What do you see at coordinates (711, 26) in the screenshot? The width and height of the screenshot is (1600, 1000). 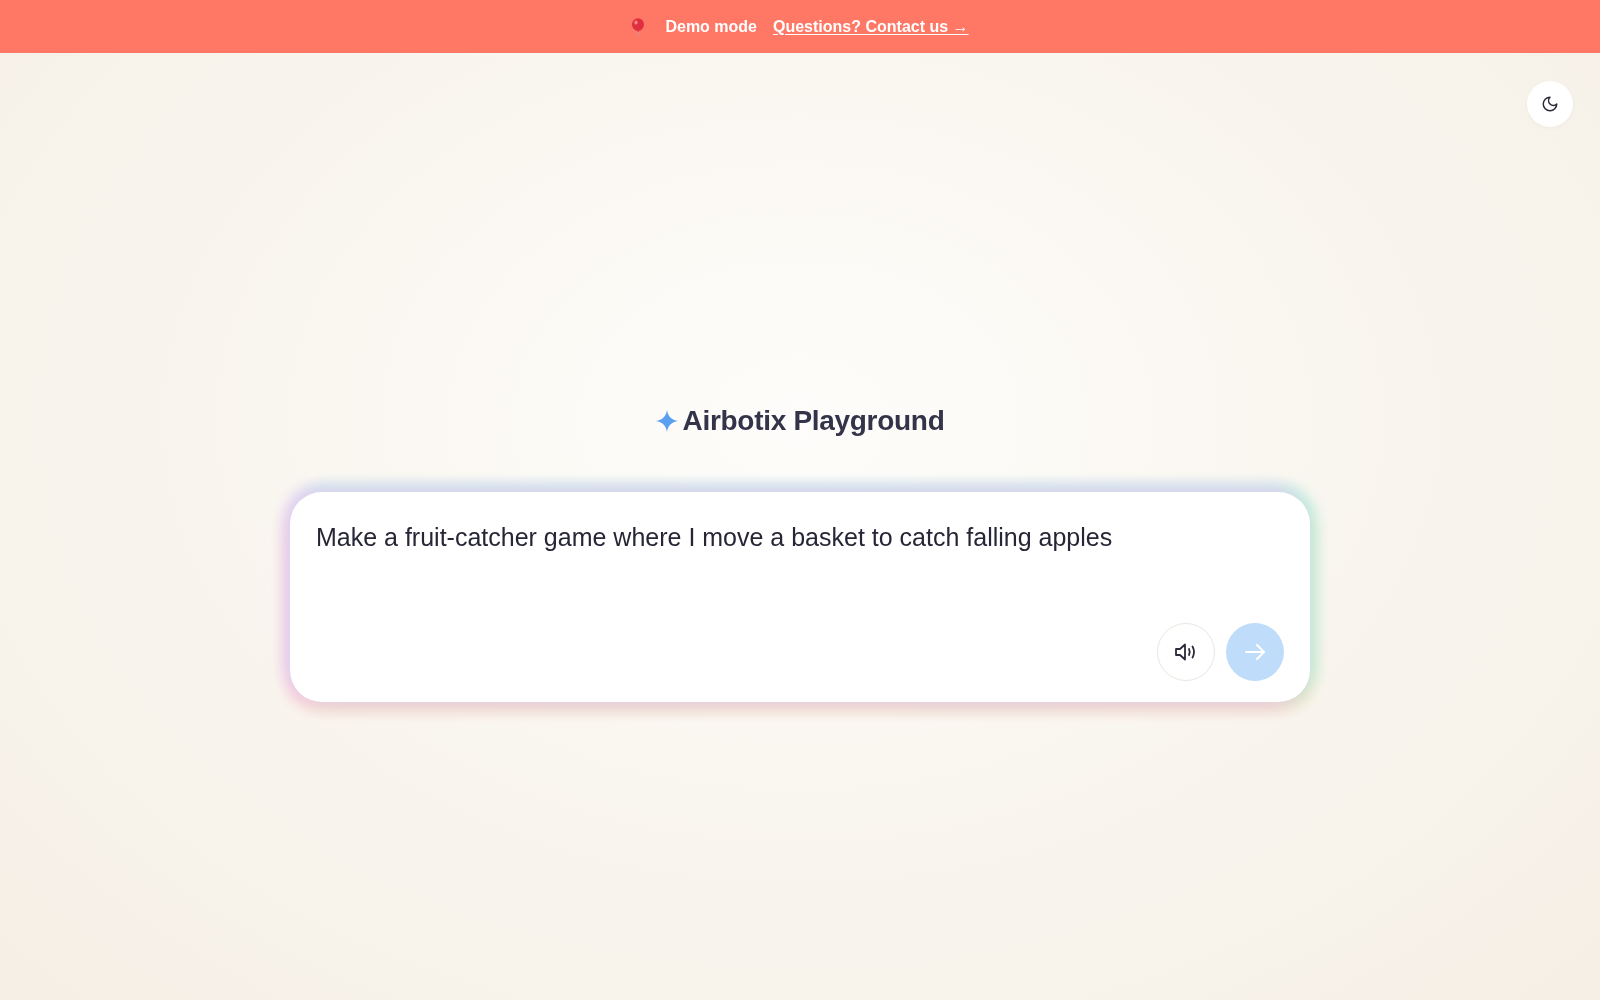 I see `demo-mode-label: Demo mode` at bounding box center [711, 26].